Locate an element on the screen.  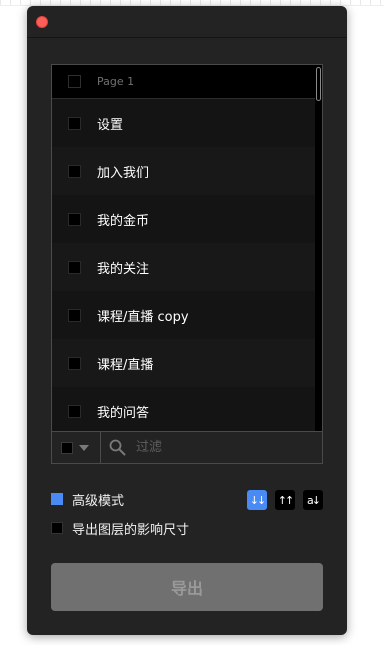
list-item: 设置 is located at coordinates (183, 123).